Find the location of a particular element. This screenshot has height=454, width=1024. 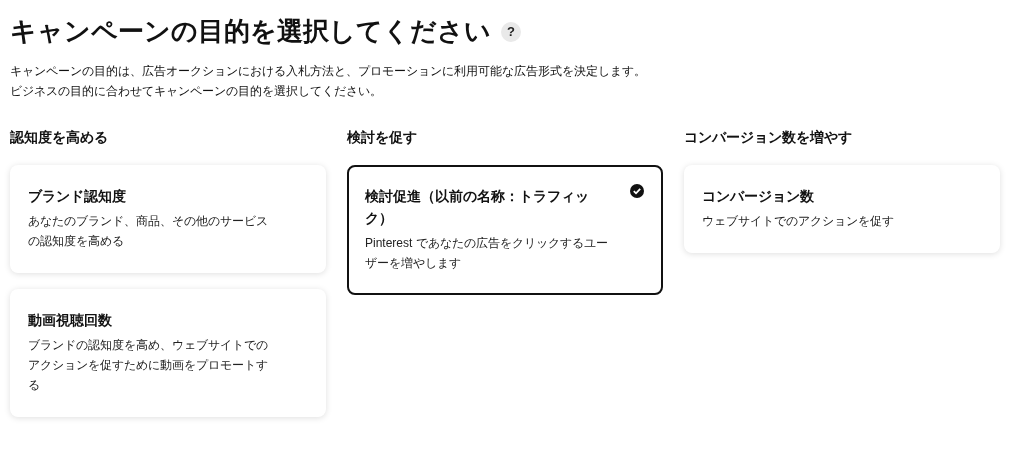

card-title: ブランド認知度 is located at coordinates (77, 196).